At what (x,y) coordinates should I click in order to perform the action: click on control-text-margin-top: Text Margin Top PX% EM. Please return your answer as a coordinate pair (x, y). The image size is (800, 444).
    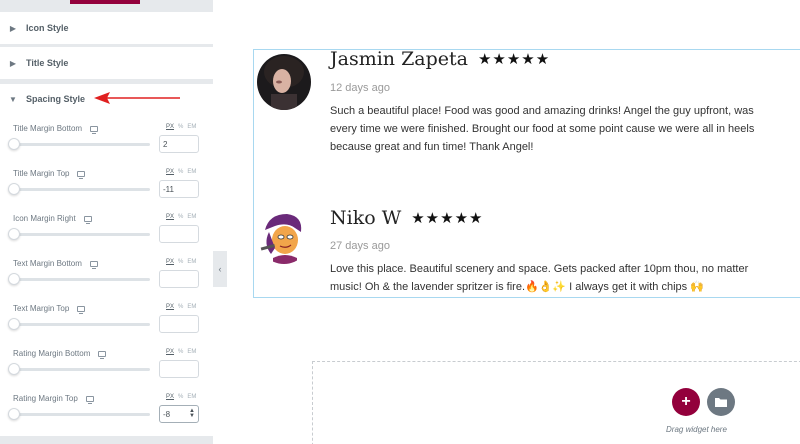
    Looking at the image, I should click on (106, 326).